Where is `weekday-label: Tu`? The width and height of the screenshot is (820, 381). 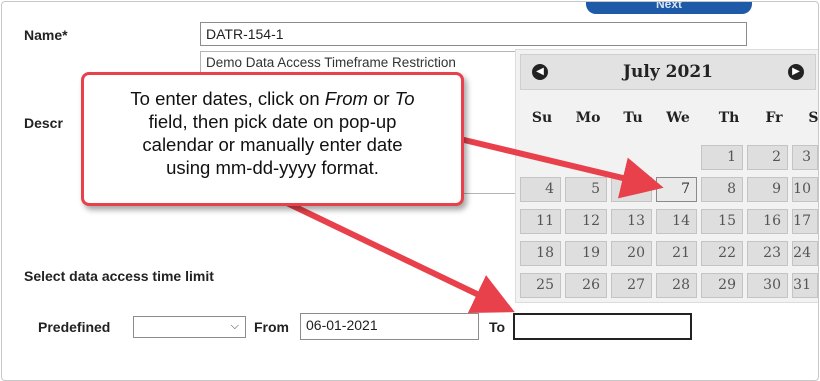 weekday-label: Tu is located at coordinates (633, 118).